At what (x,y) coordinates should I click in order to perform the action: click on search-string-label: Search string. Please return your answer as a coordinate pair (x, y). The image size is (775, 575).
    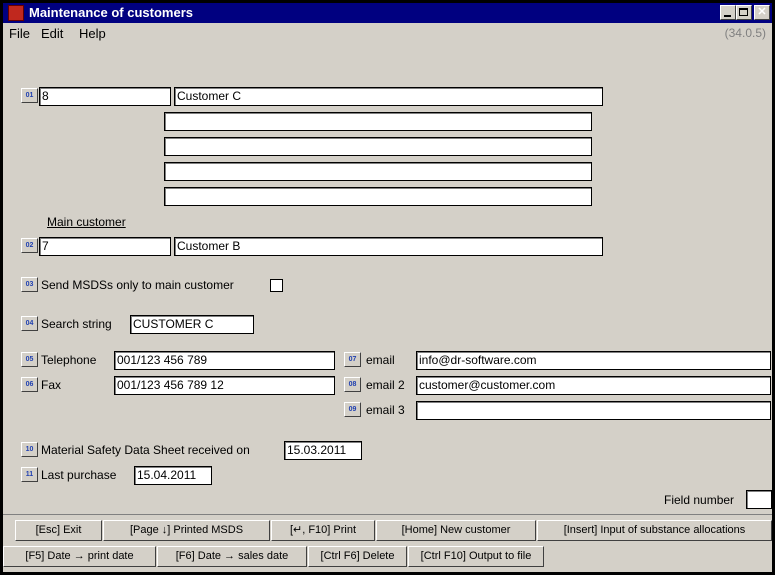
    Looking at the image, I should click on (76, 324).